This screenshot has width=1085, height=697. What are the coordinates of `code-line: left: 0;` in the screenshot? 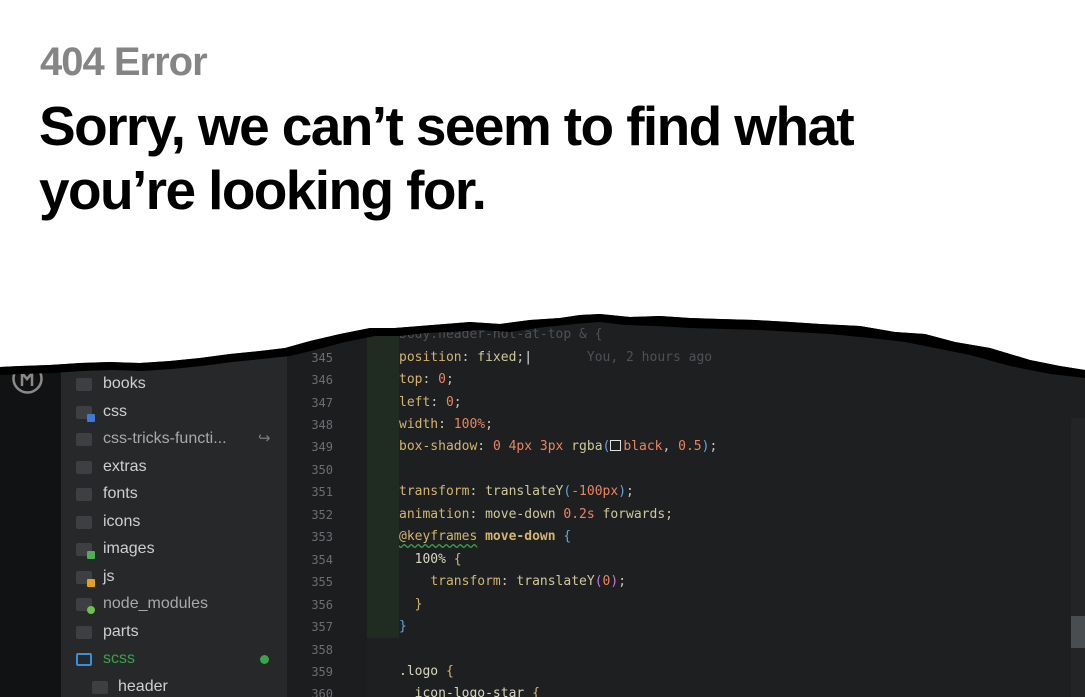 It's located at (430, 402).